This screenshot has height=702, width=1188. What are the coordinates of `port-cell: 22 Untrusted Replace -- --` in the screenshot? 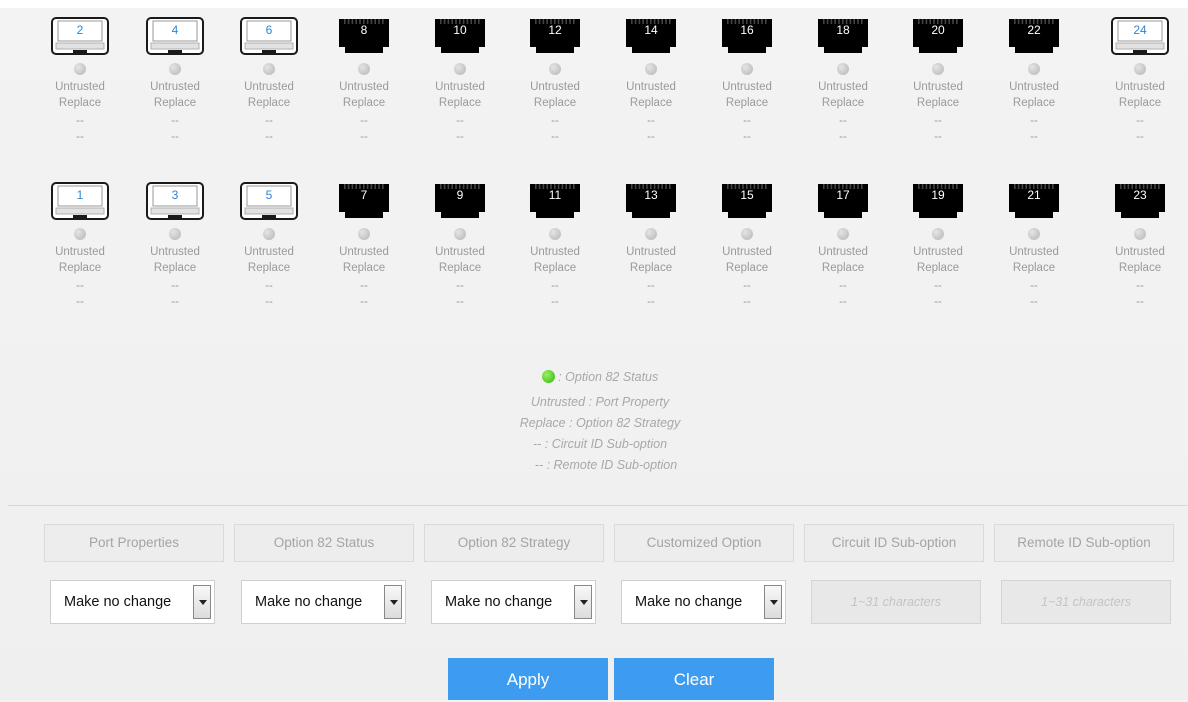 It's located at (1034, 102).